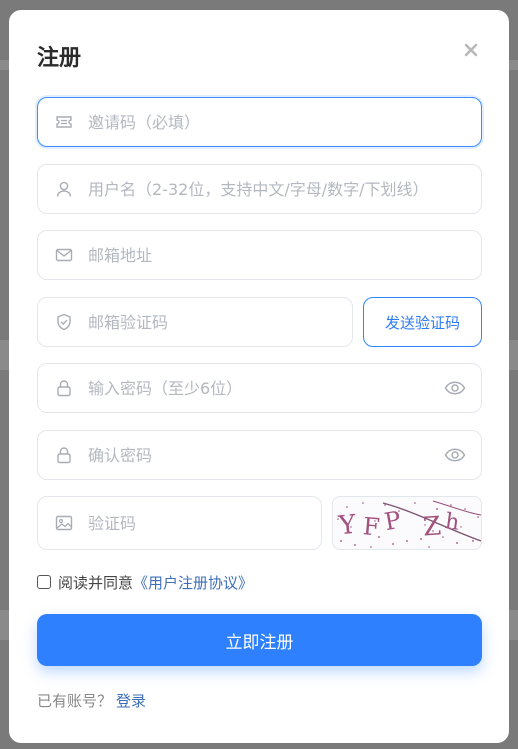  What do you see at coordinates (265, 455) in the screenshot?
I see `confirm-password-input` at bounding box center [265, 455].